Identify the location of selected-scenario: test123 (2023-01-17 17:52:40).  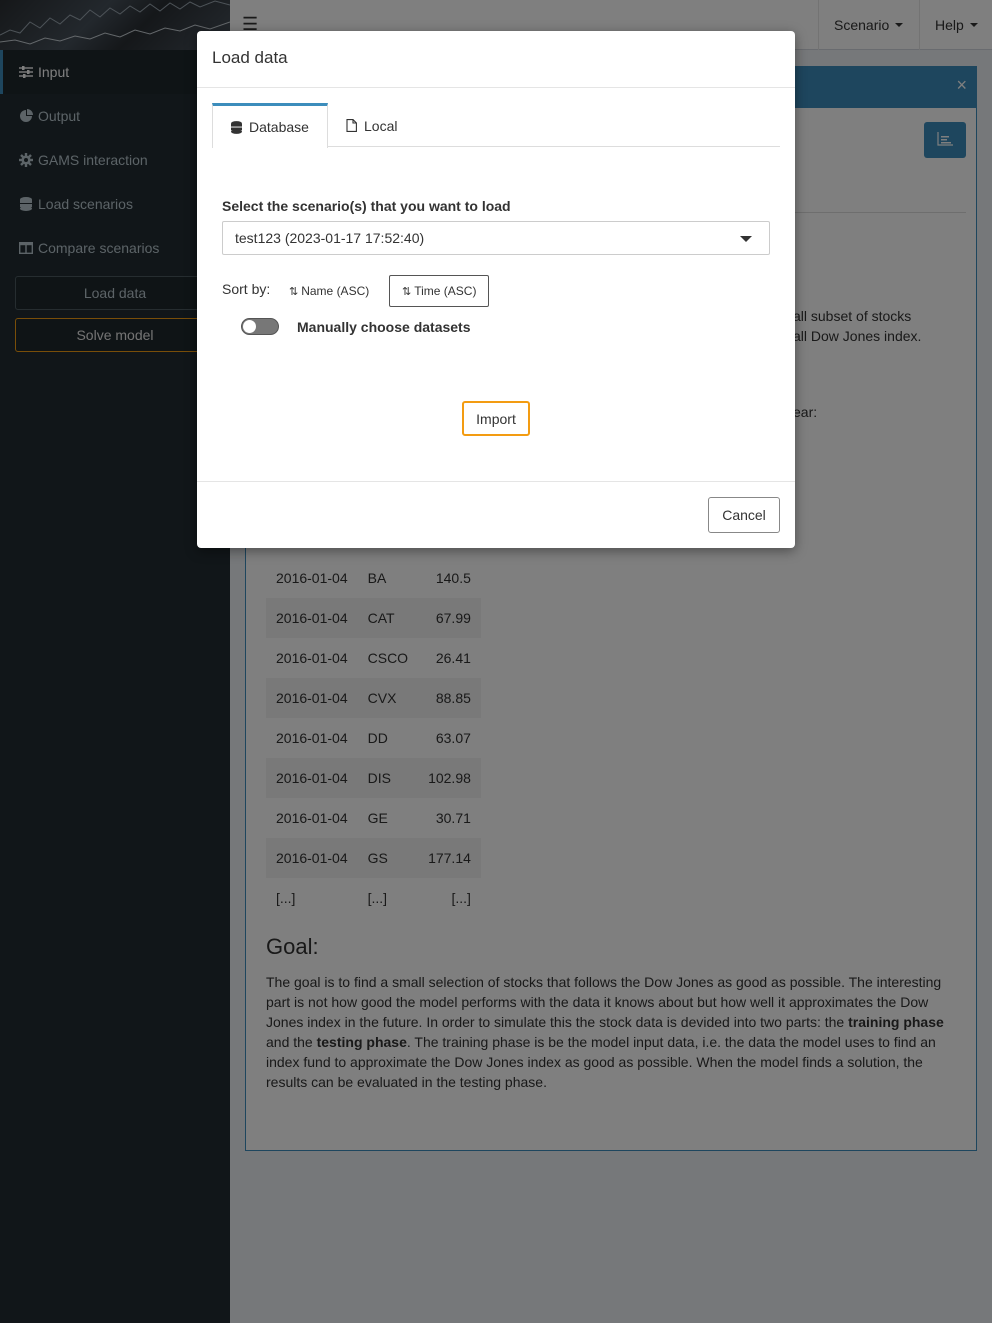
(330, 238).